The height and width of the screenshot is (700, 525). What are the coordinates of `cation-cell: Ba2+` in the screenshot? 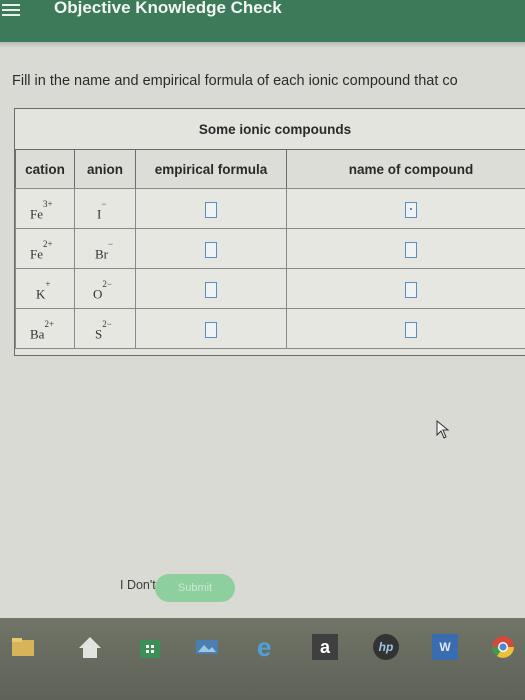 It's located at (45, 328).